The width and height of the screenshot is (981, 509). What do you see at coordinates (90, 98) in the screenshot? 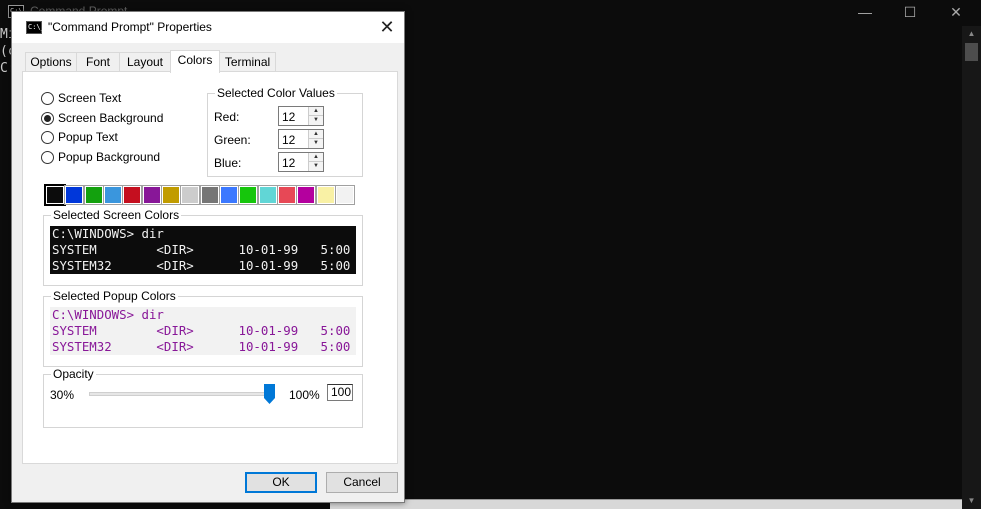
I see `radio-label: Screen Text` at bounding box center [90, 98].